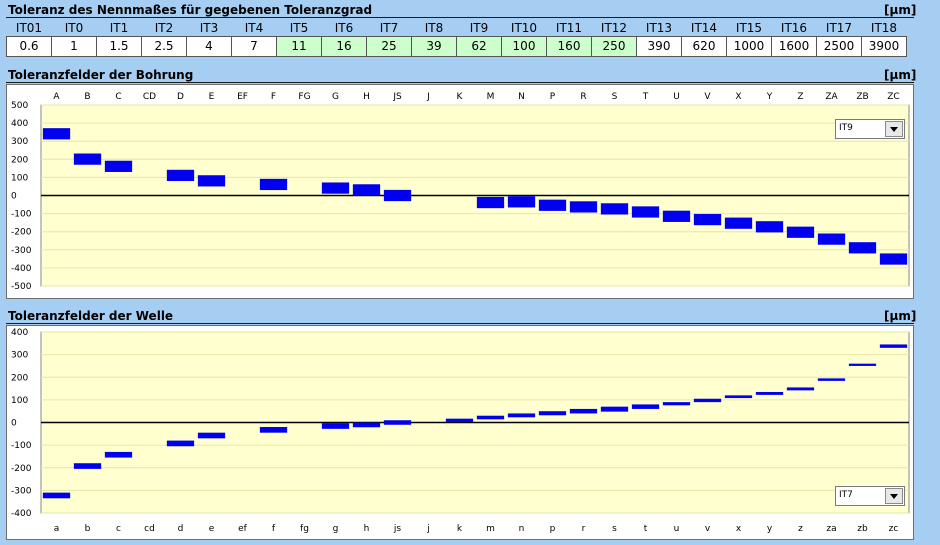  Describe the element at coordinates (524, 46) in the screenshot. I see `grade-value: 100` at that location.